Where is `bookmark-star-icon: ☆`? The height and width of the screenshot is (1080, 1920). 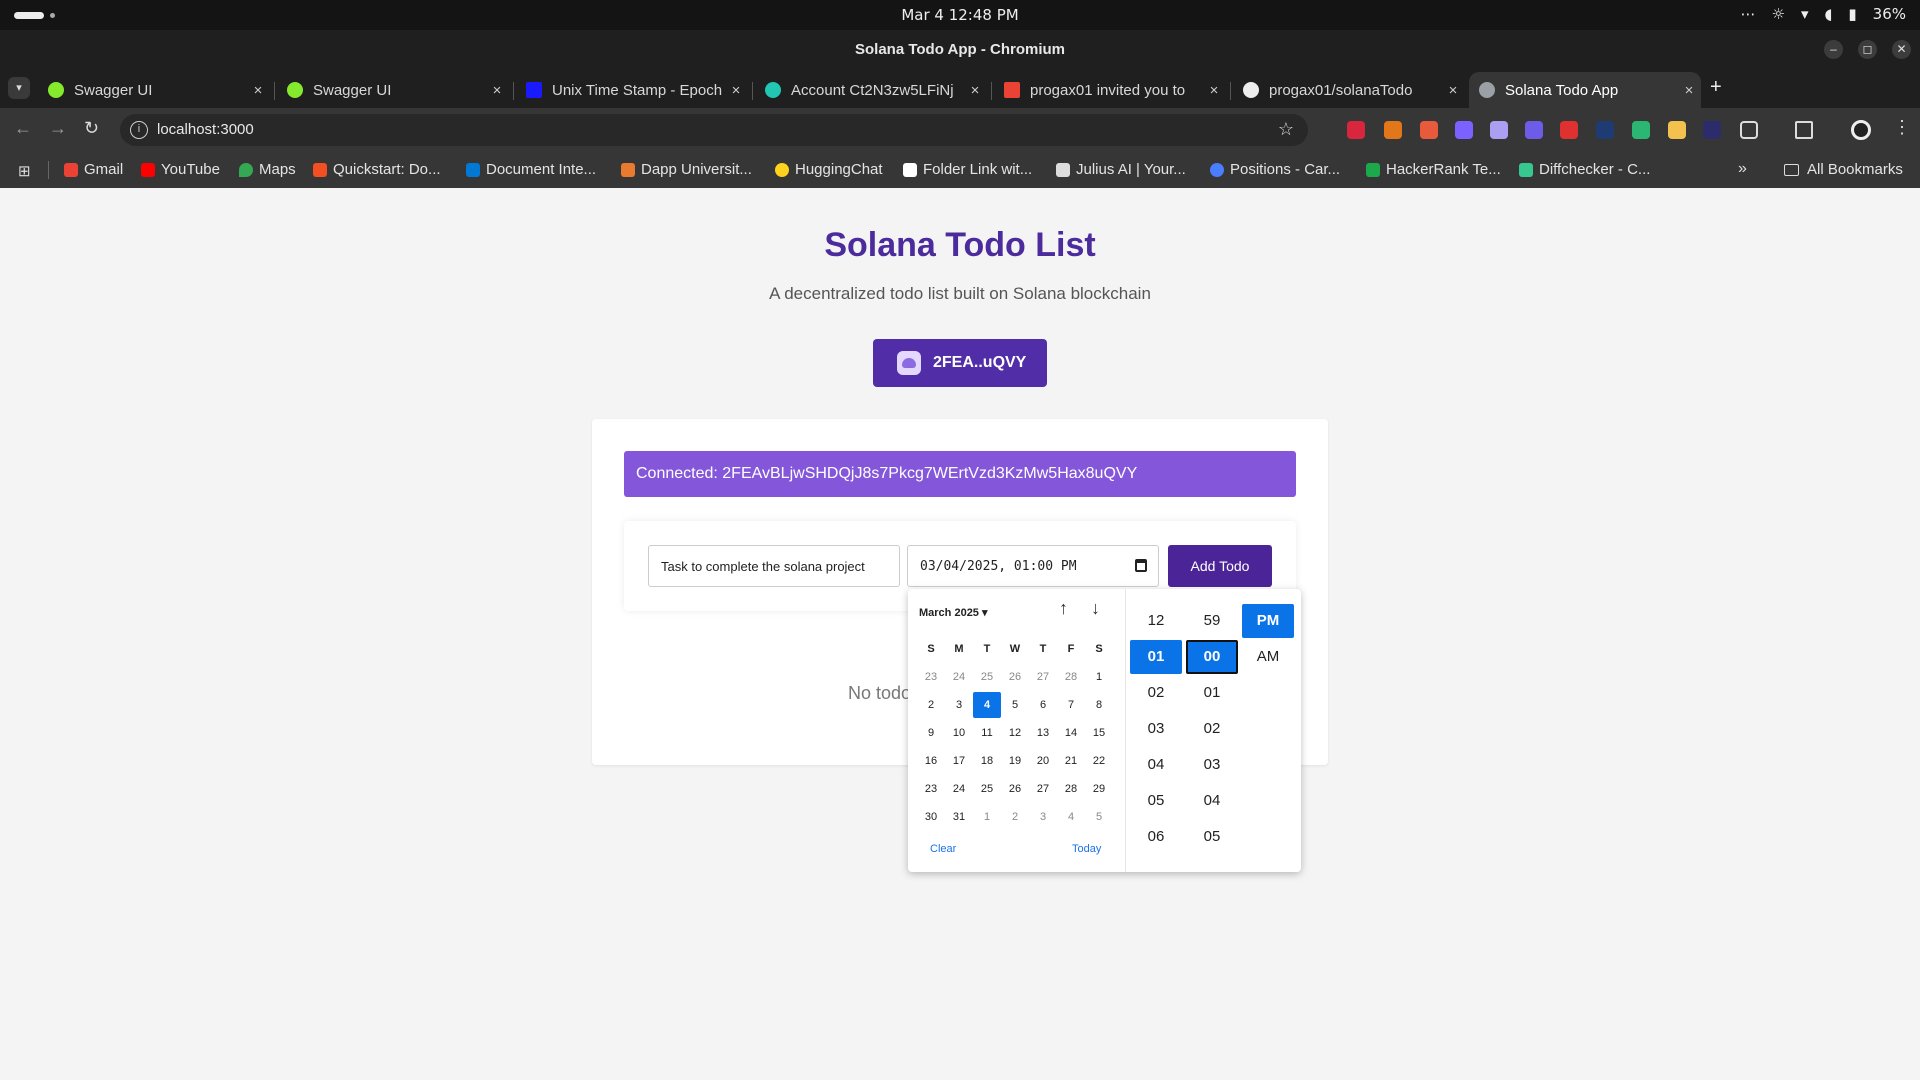 bookmark-star-icon: ☆ is located at coordinates (1286, 129).